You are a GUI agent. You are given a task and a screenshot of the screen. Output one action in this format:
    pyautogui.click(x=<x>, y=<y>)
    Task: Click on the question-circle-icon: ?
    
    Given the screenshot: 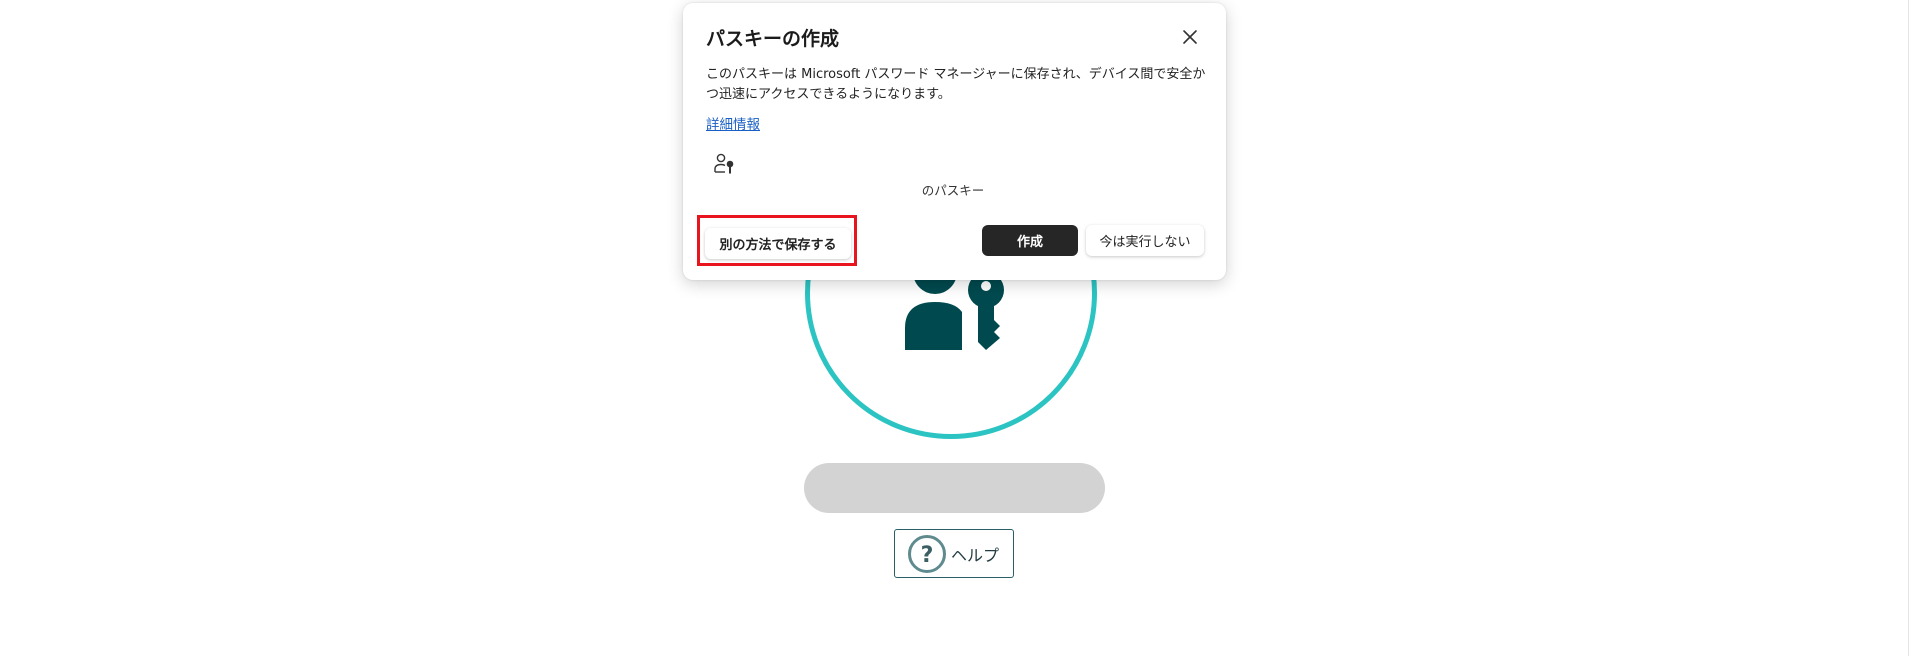 What is the action you would take?
    pyautogui.click(x=927, y=553)
    